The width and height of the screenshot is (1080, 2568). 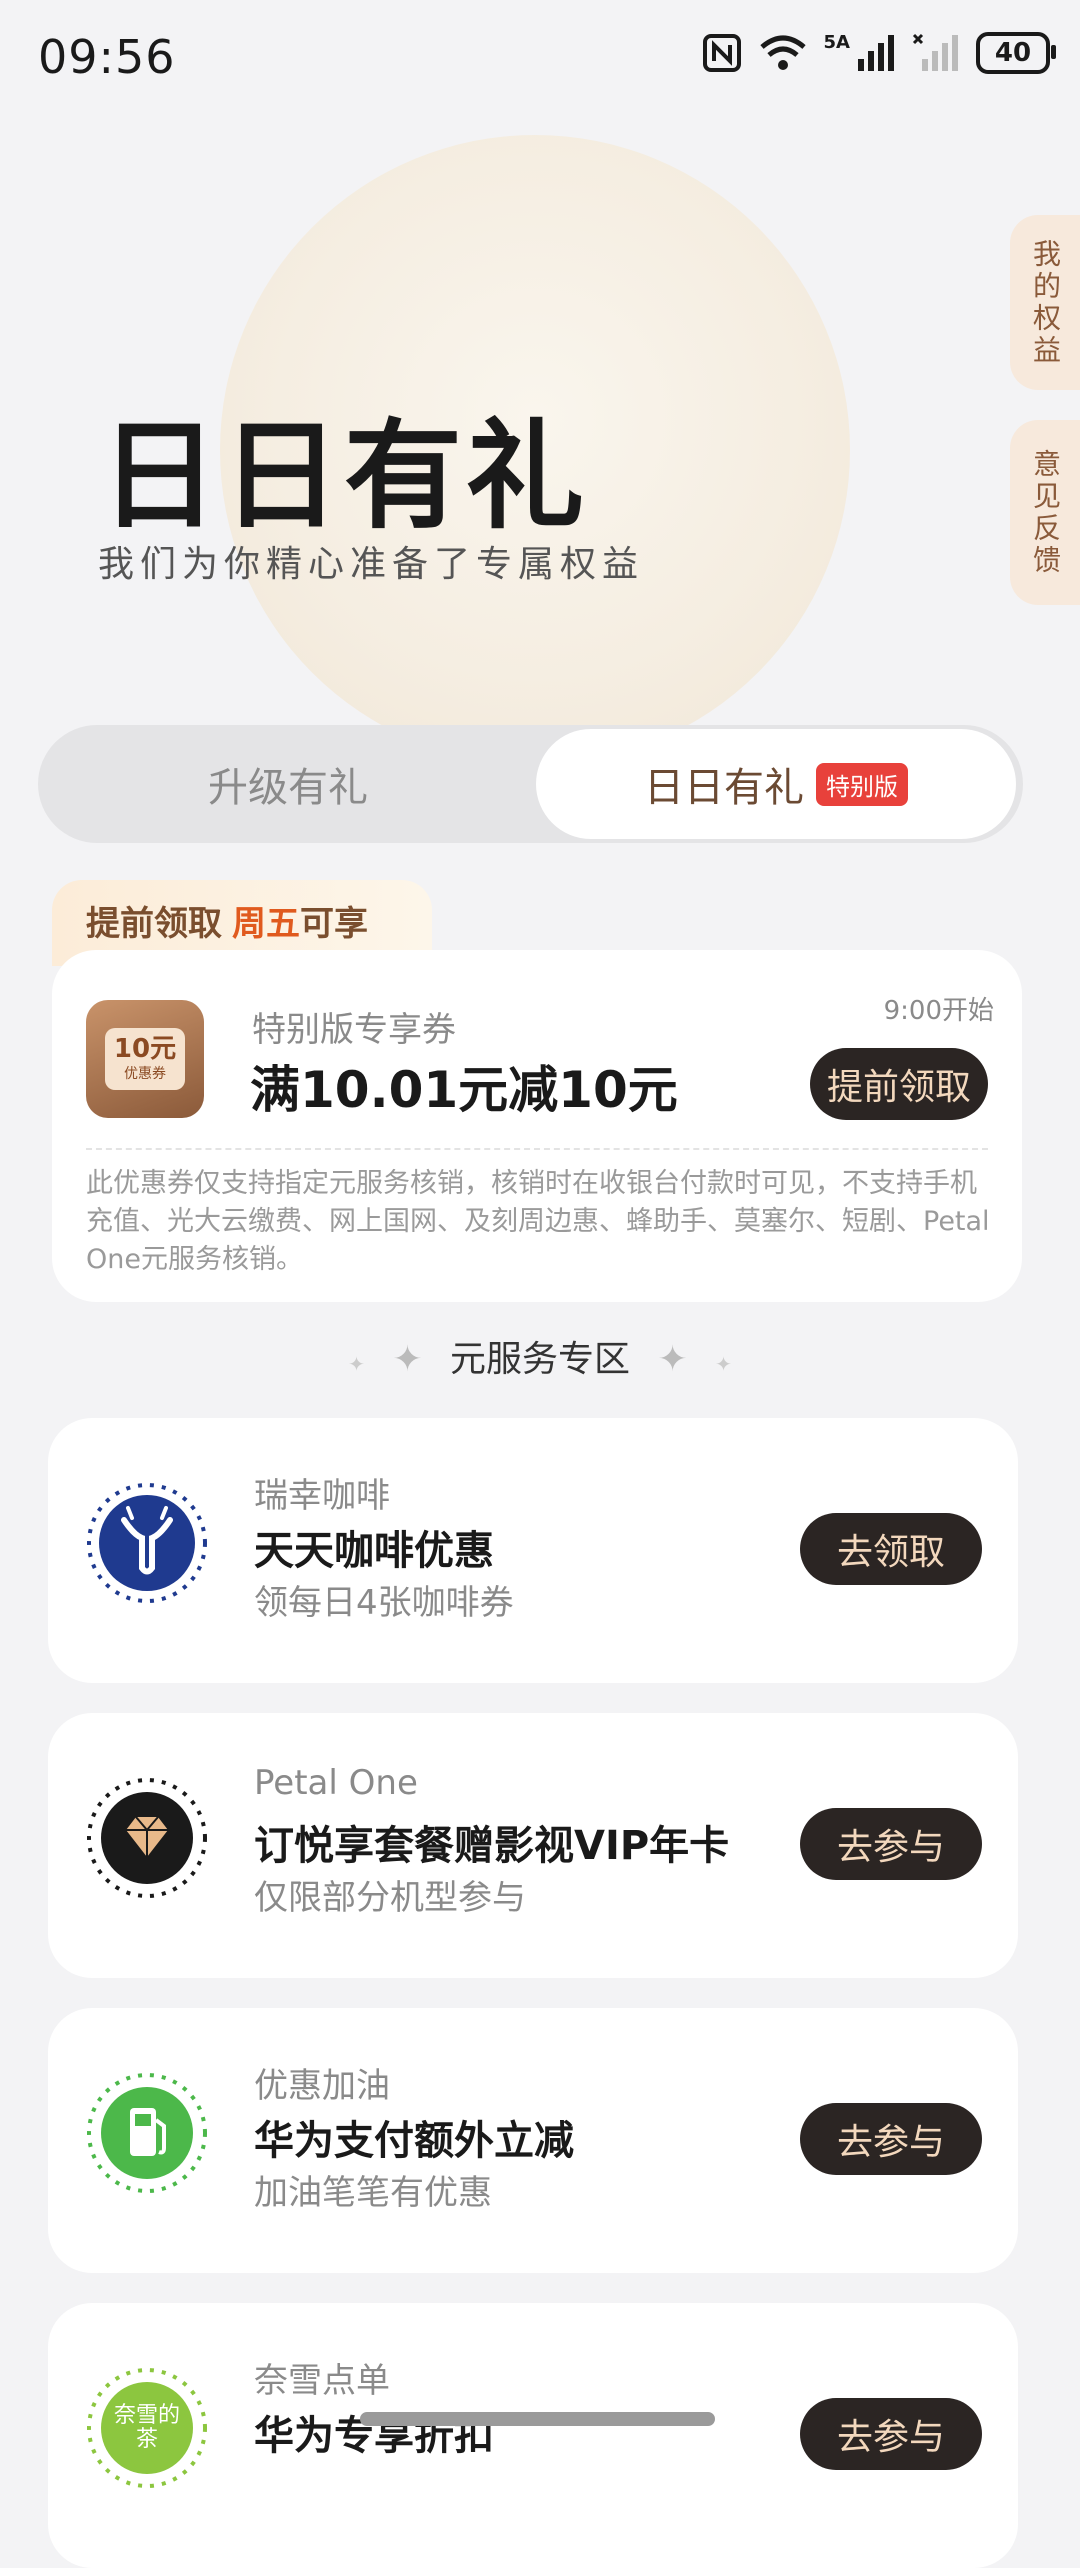 What do you see at coordinates (891, 1549) in the screenshot?
I see `claim-button: 去领取` at bounding box center [891, 1549].